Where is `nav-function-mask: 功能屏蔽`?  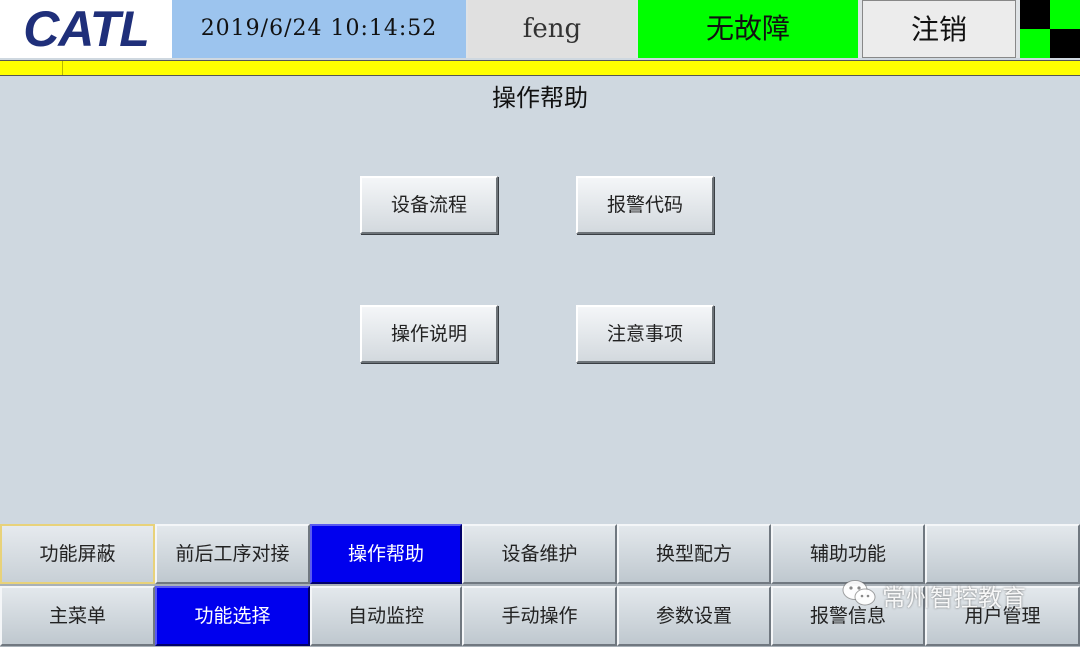
nav-function-mask: 功能屏蔽 is located at coordinates (77, 554).